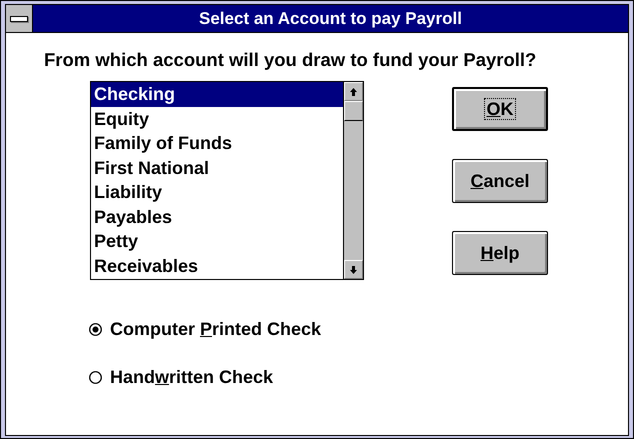  Describe the element at coordinates (353, 180) in the screenshot. I see `scrollbar` at that location.